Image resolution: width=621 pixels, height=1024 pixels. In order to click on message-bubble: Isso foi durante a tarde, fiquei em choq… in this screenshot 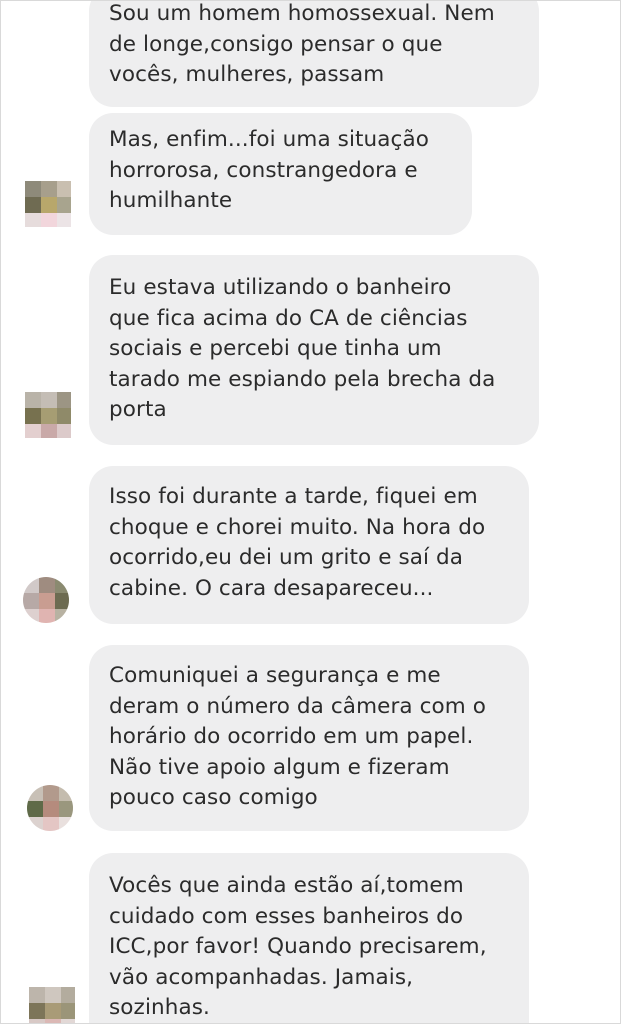, I will do `click(309, 545)`.